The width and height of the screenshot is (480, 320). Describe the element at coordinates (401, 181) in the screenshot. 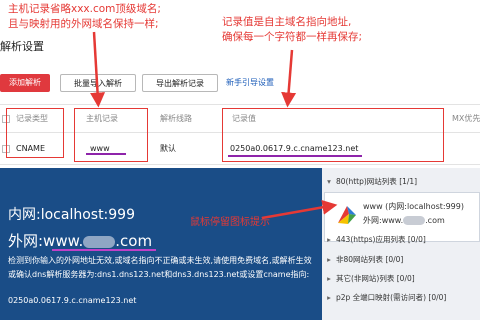

I see `sidebar-item-http: ▾ 80(http)网站列表 [1/1]` at that location.